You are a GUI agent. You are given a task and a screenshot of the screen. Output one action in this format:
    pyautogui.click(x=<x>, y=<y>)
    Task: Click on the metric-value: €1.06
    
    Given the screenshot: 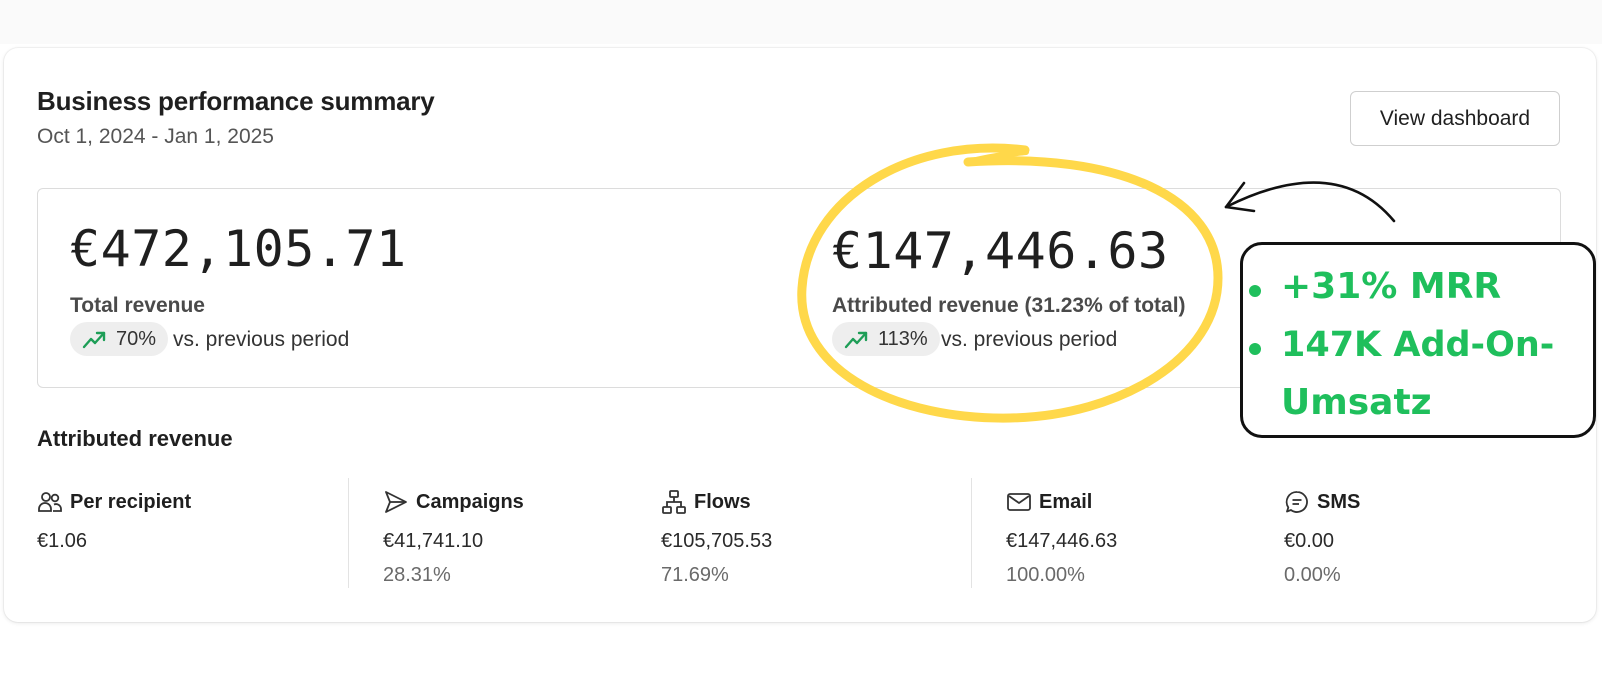 What is the action you would take?
    pyautogui.click(x=62, y=541)
    